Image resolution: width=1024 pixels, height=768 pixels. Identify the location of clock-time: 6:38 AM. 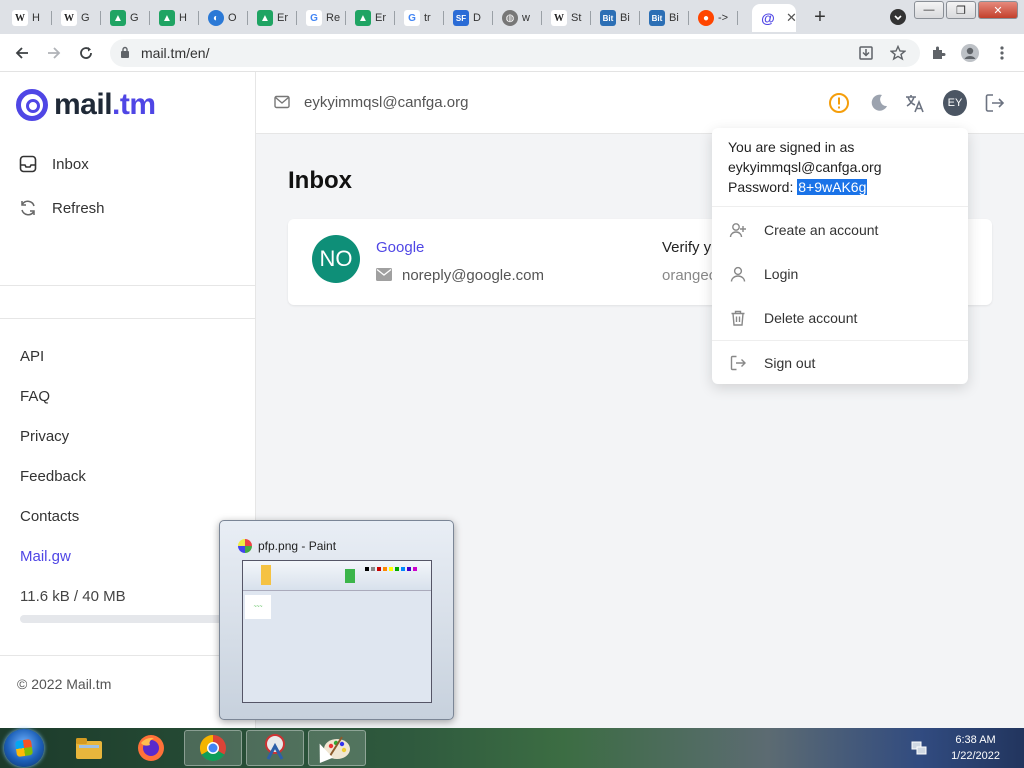
(975, 740).